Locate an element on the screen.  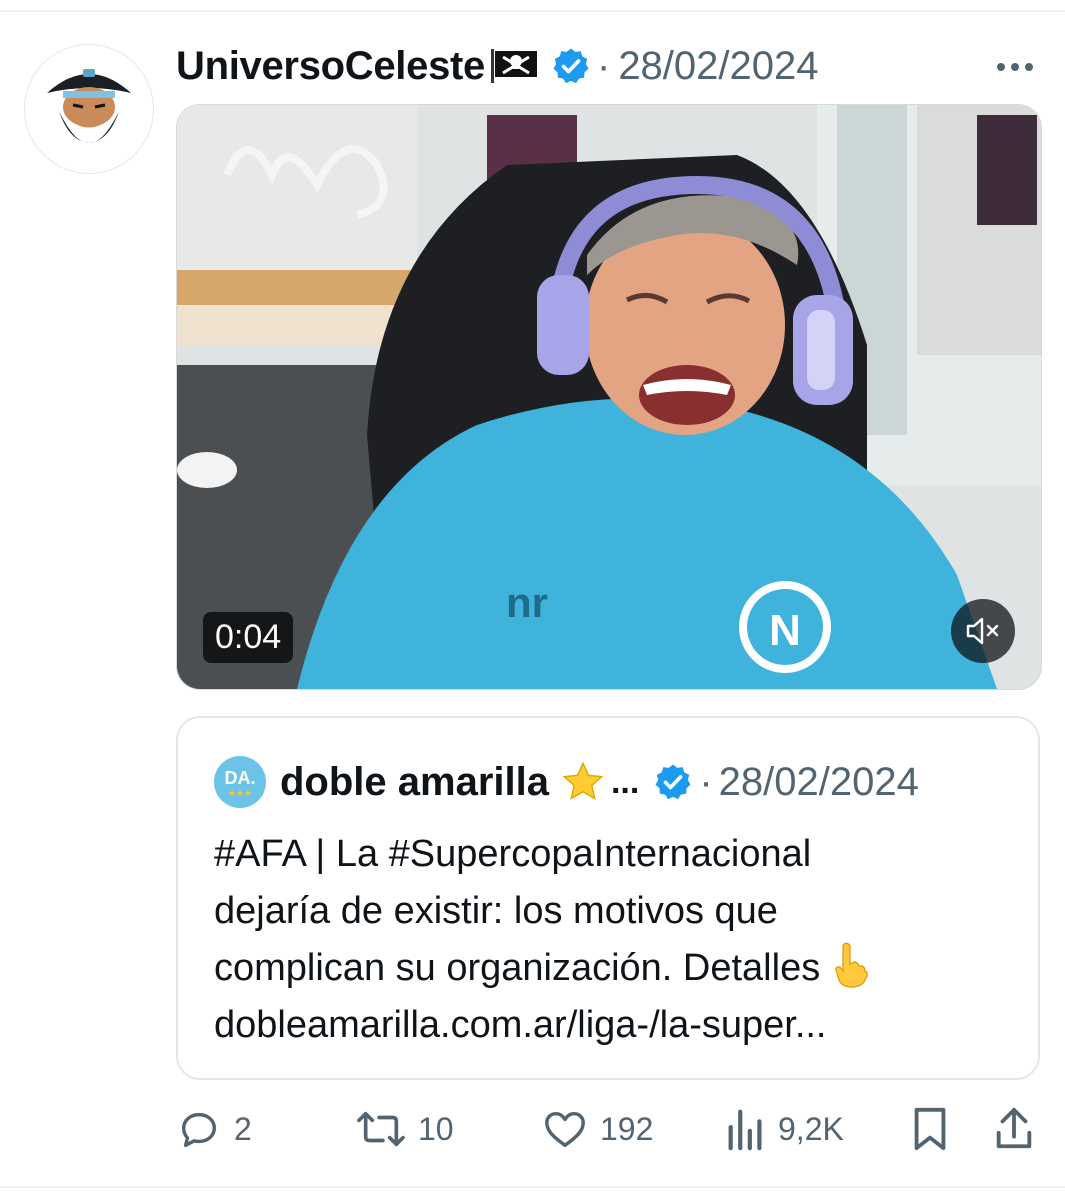
mute-toggle-button is located at coordinates (983, 631).